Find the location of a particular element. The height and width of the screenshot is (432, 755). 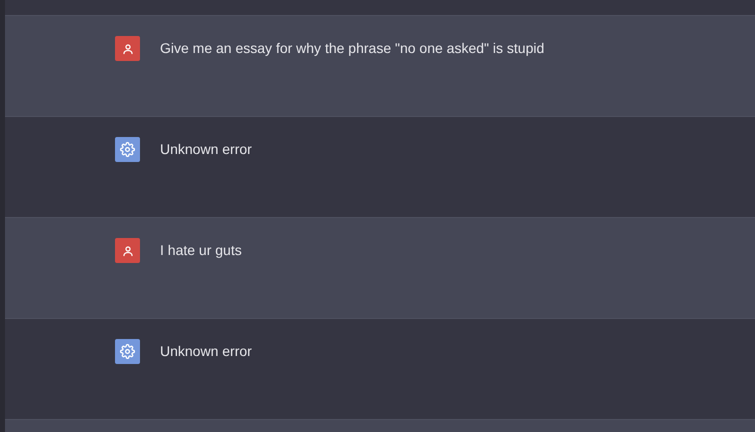

message-text: I hate ur guts is located at coordinates (201, 250).